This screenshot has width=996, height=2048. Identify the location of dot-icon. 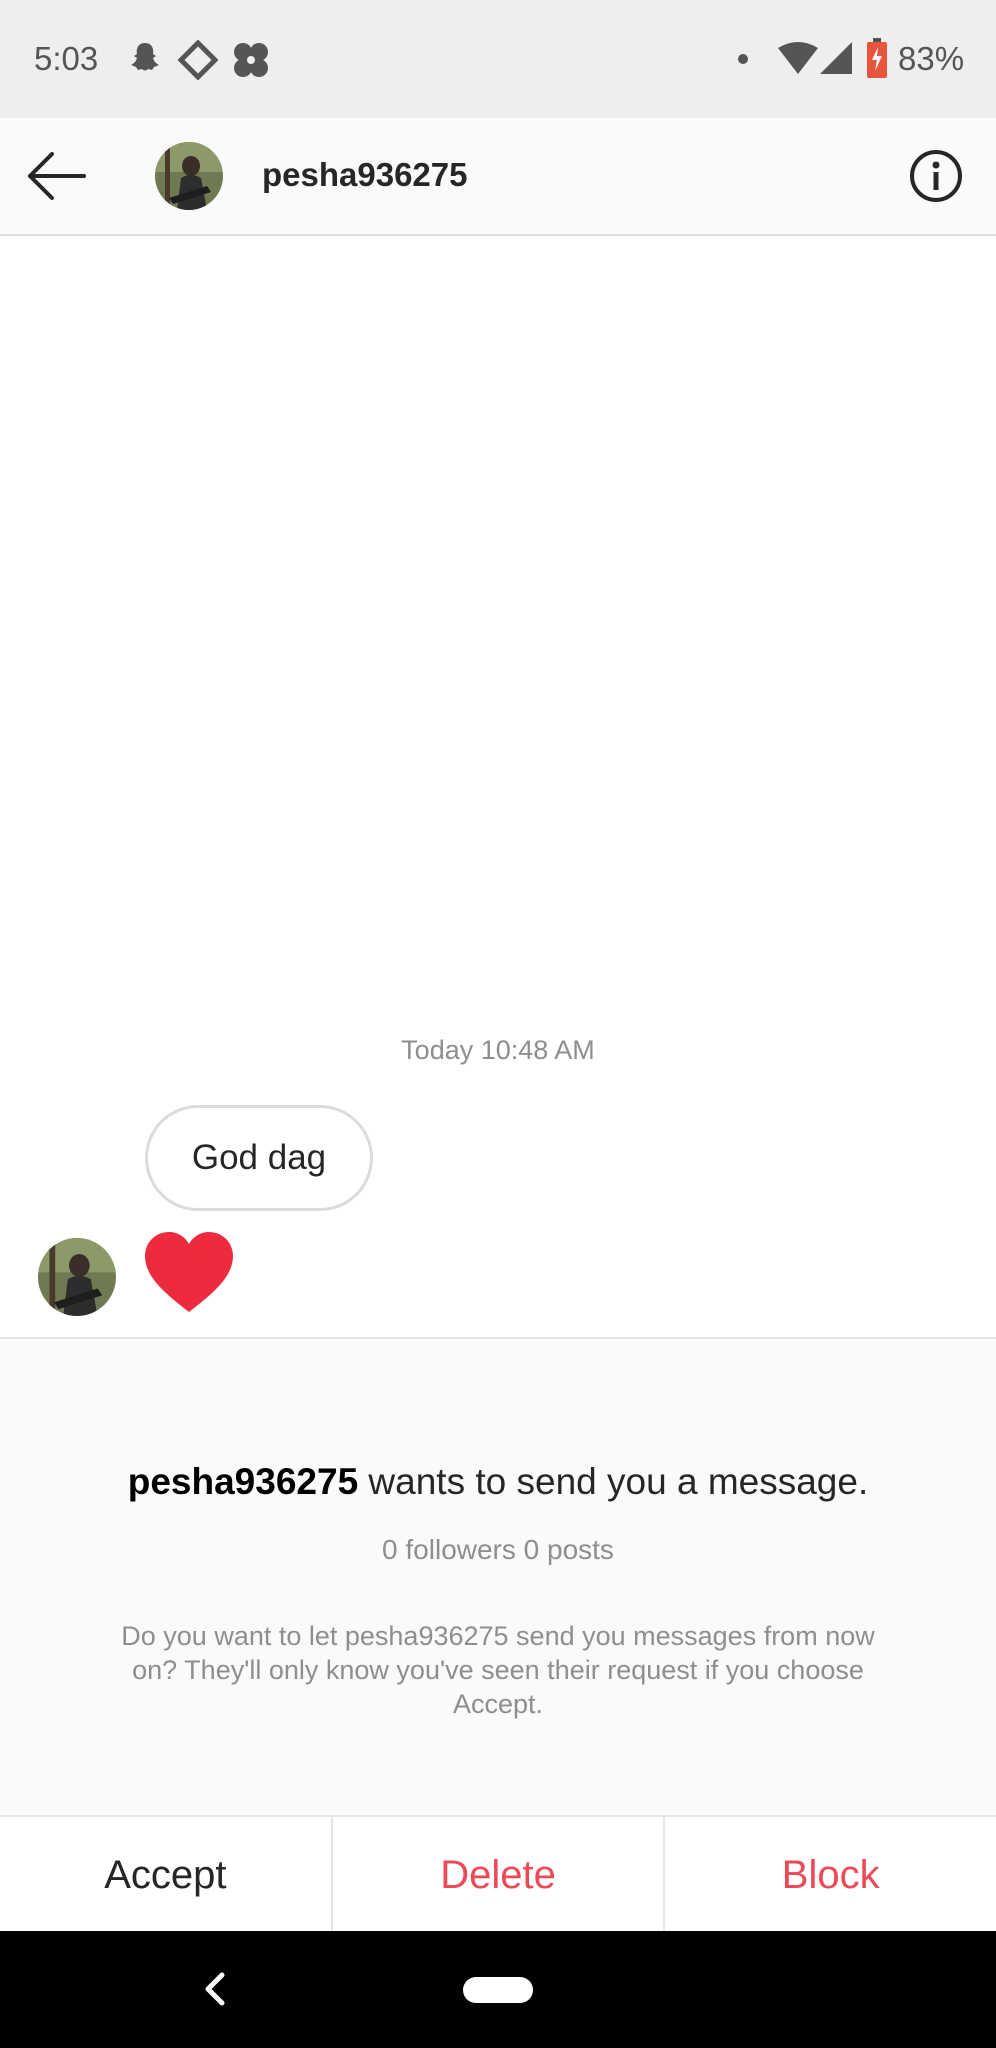
(743, 59).